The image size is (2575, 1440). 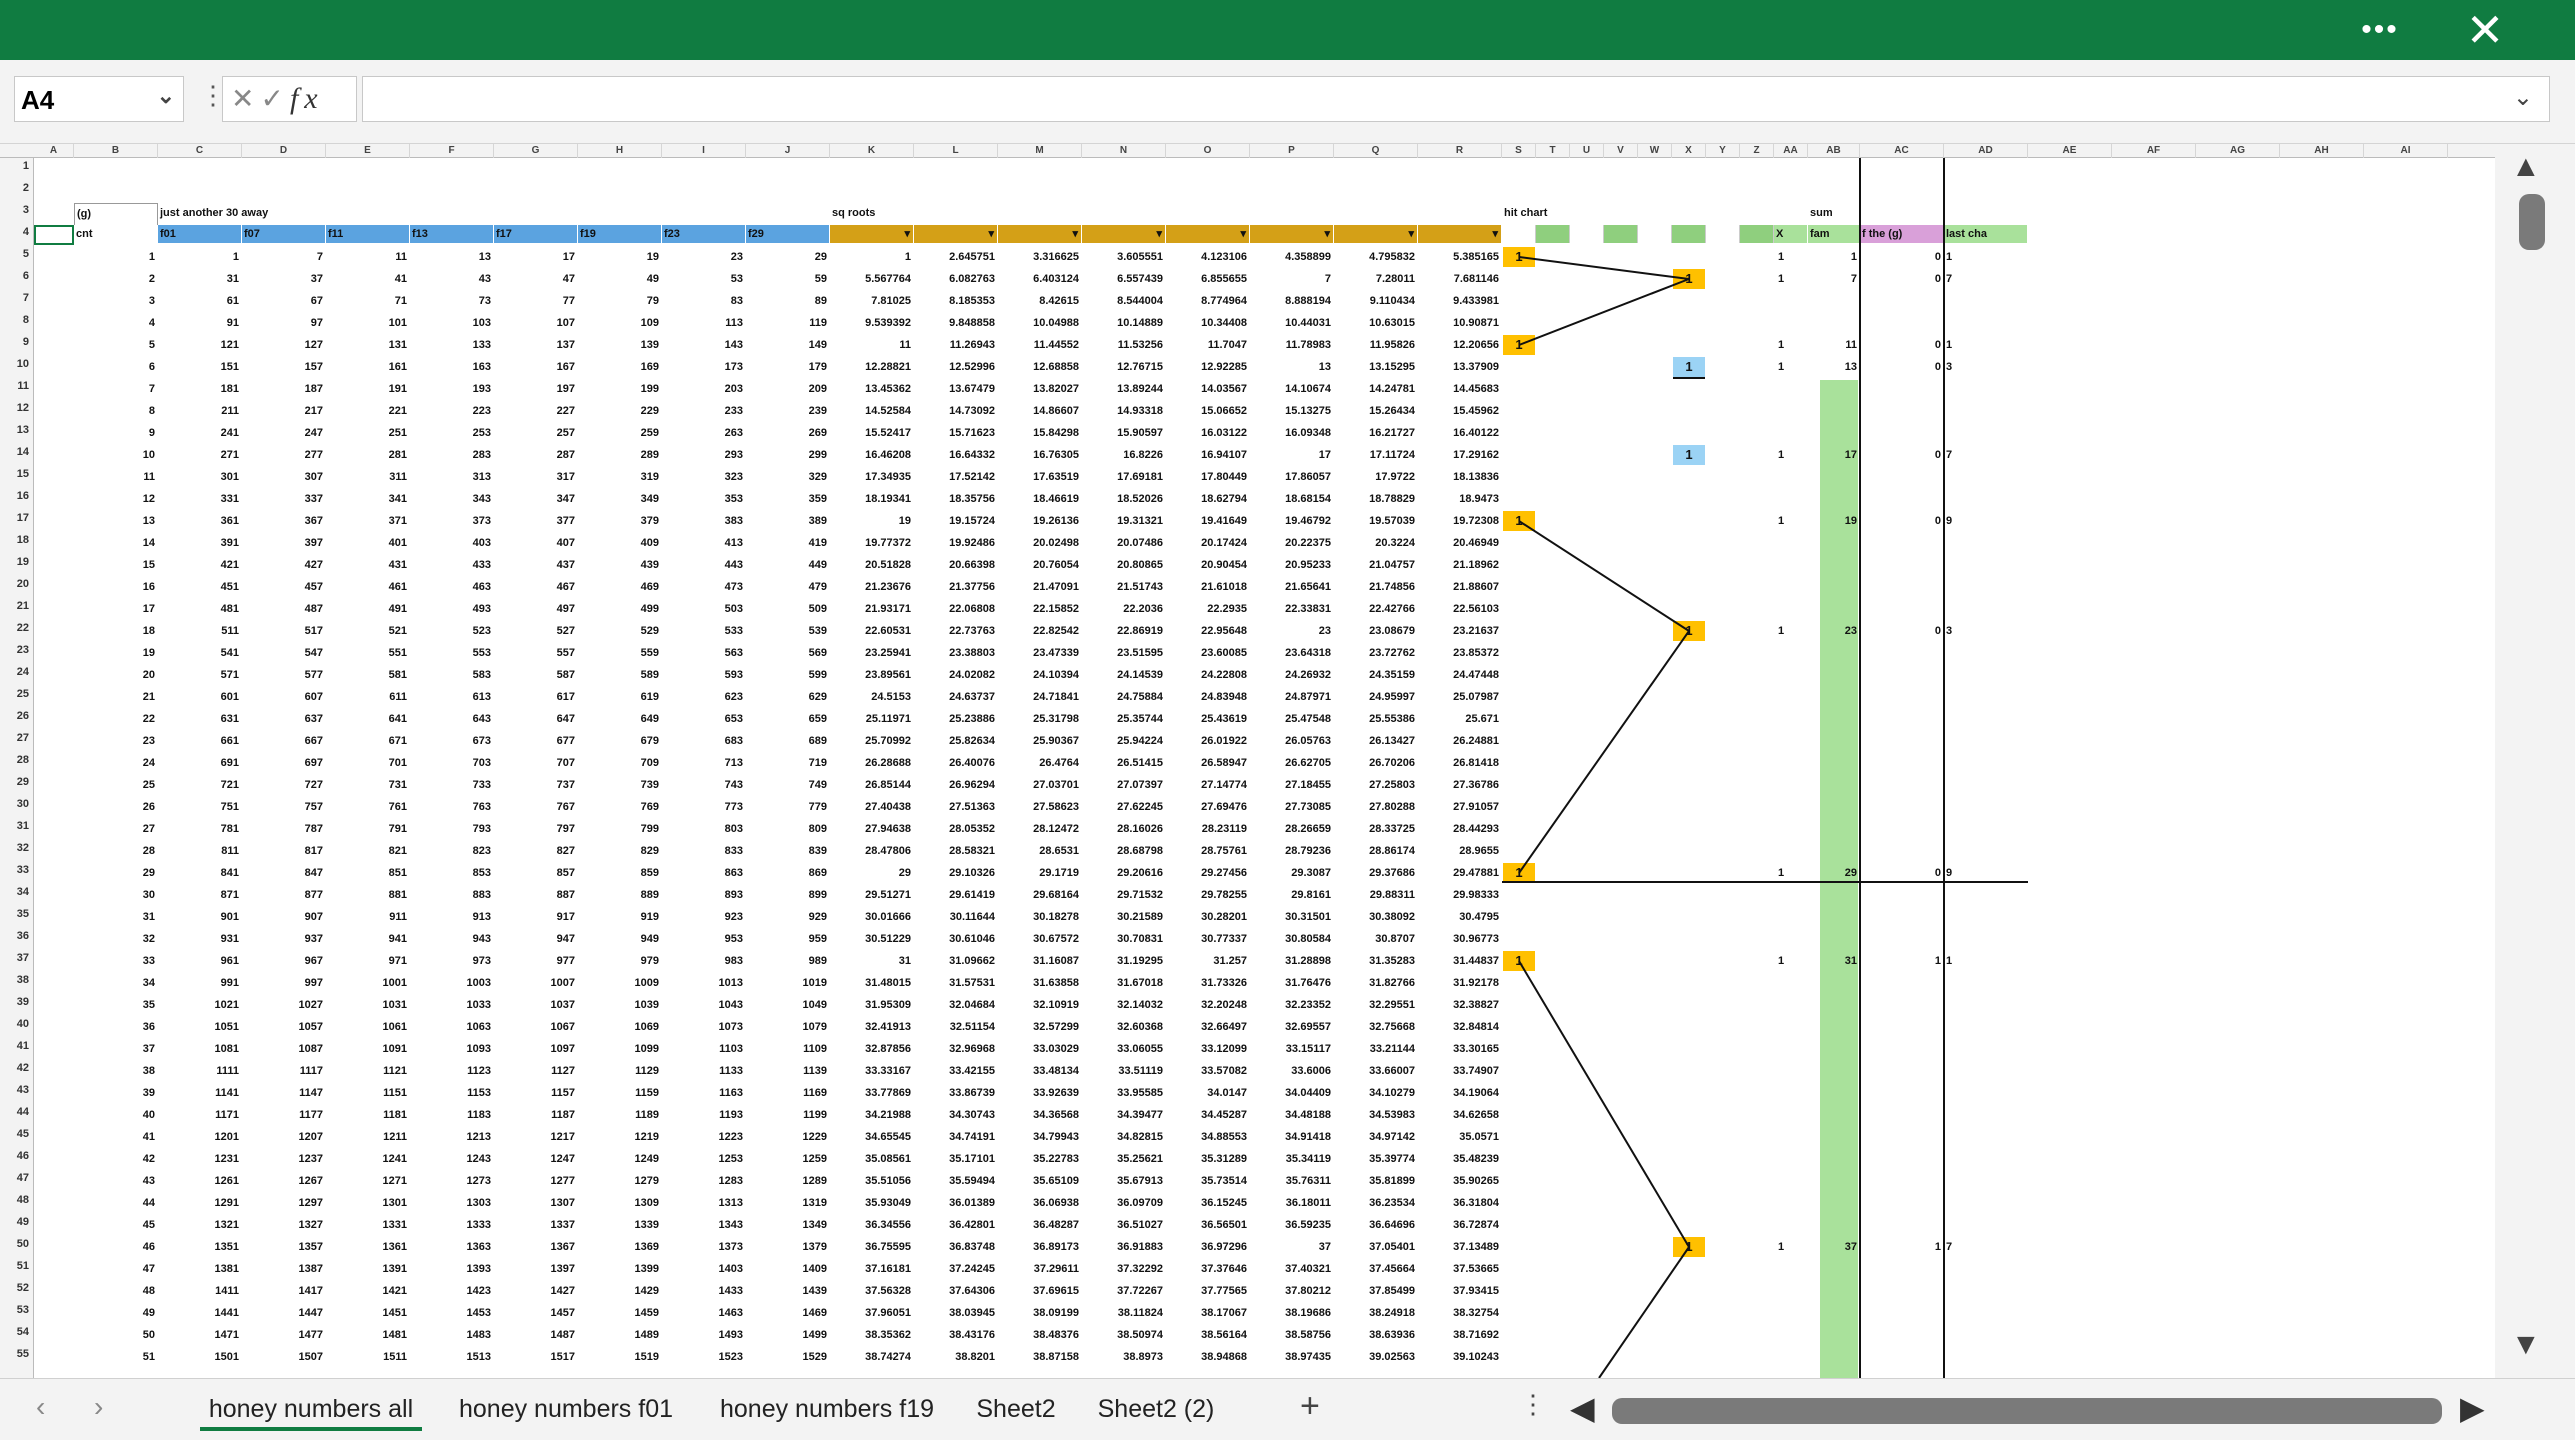 What do you see at coordinates (2532, 222) in the screenshot?
I see `vertical-scroll-thumb` at bounding box center [2532, 222].